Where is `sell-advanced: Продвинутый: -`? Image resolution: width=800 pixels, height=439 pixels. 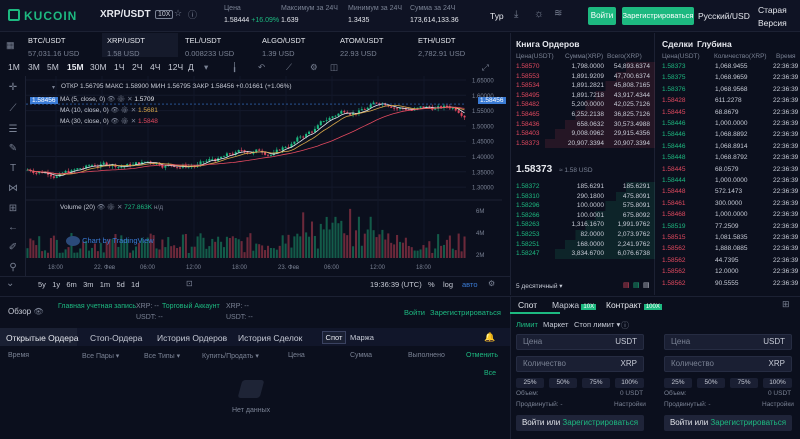 sell-advanced: Продвинутый: - is located at coordinates (687, 404).